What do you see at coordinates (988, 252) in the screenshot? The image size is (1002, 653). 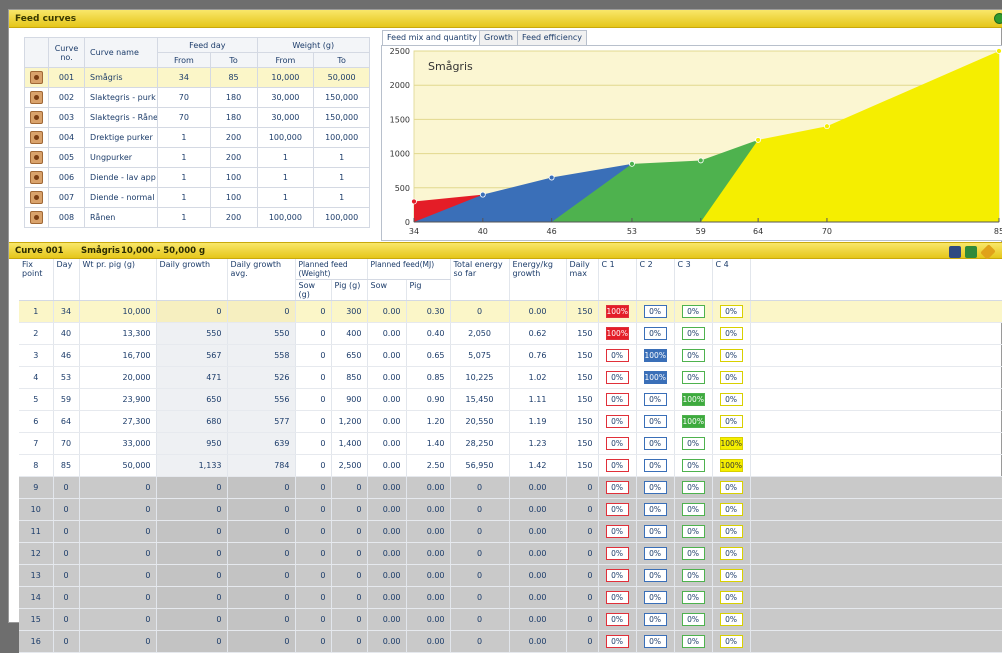 I see `pencil-icon` at bounding box center [988, 252].